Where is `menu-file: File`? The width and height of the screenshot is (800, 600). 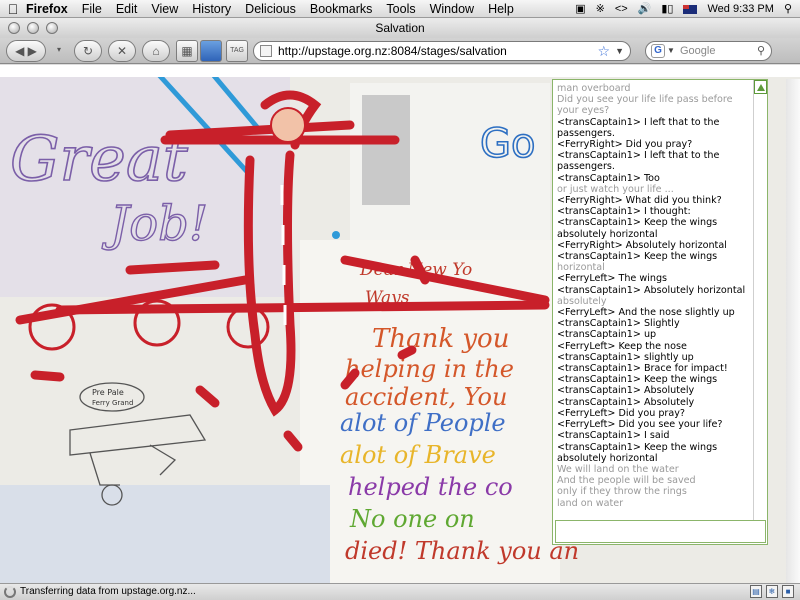 menu-file: File is located at coordinates (92, 9).